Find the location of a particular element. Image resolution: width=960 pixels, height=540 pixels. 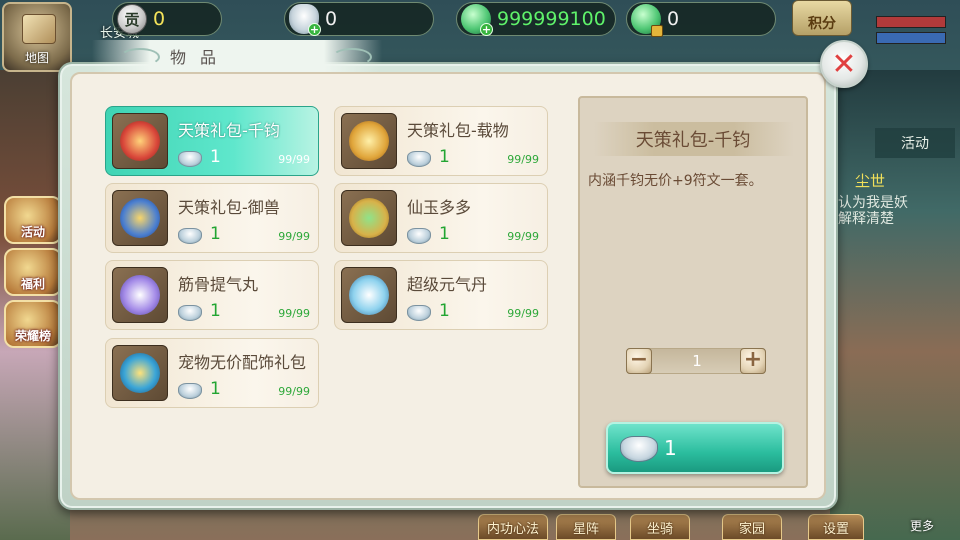

shop-item: 天策礼包-御兽 1 99/99 is located at coordinates (212, 218).